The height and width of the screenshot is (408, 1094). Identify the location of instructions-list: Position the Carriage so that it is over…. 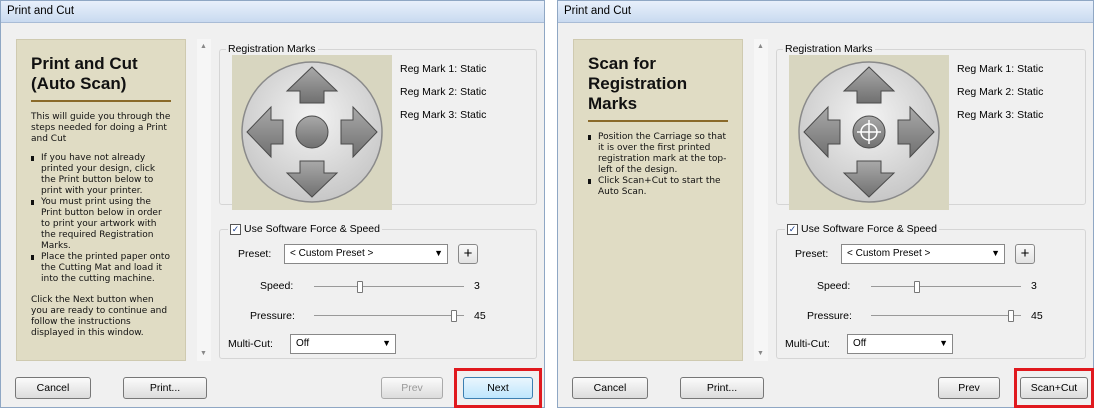
(658, 165).